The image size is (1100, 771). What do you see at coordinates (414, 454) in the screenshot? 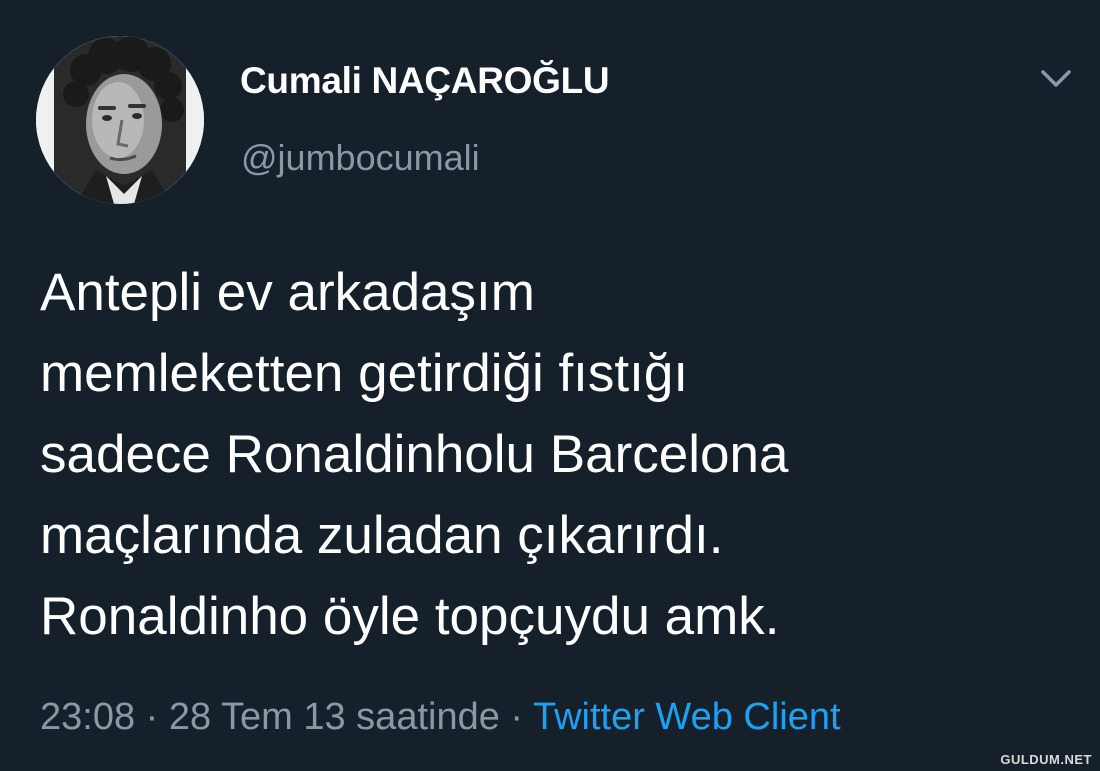
I see `tweet-text-line: sadece Ronaldinholu Barcelona` at bounding box center [414, 454].